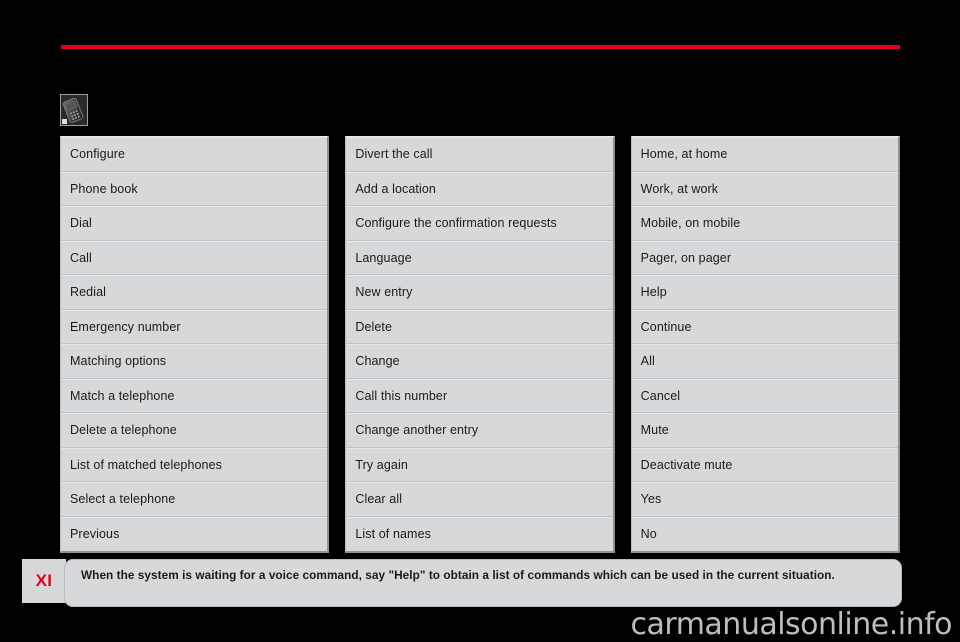  Describe the element at coordinates (479, 534) in the screenshot. I see `command-row: List of names` at that location.